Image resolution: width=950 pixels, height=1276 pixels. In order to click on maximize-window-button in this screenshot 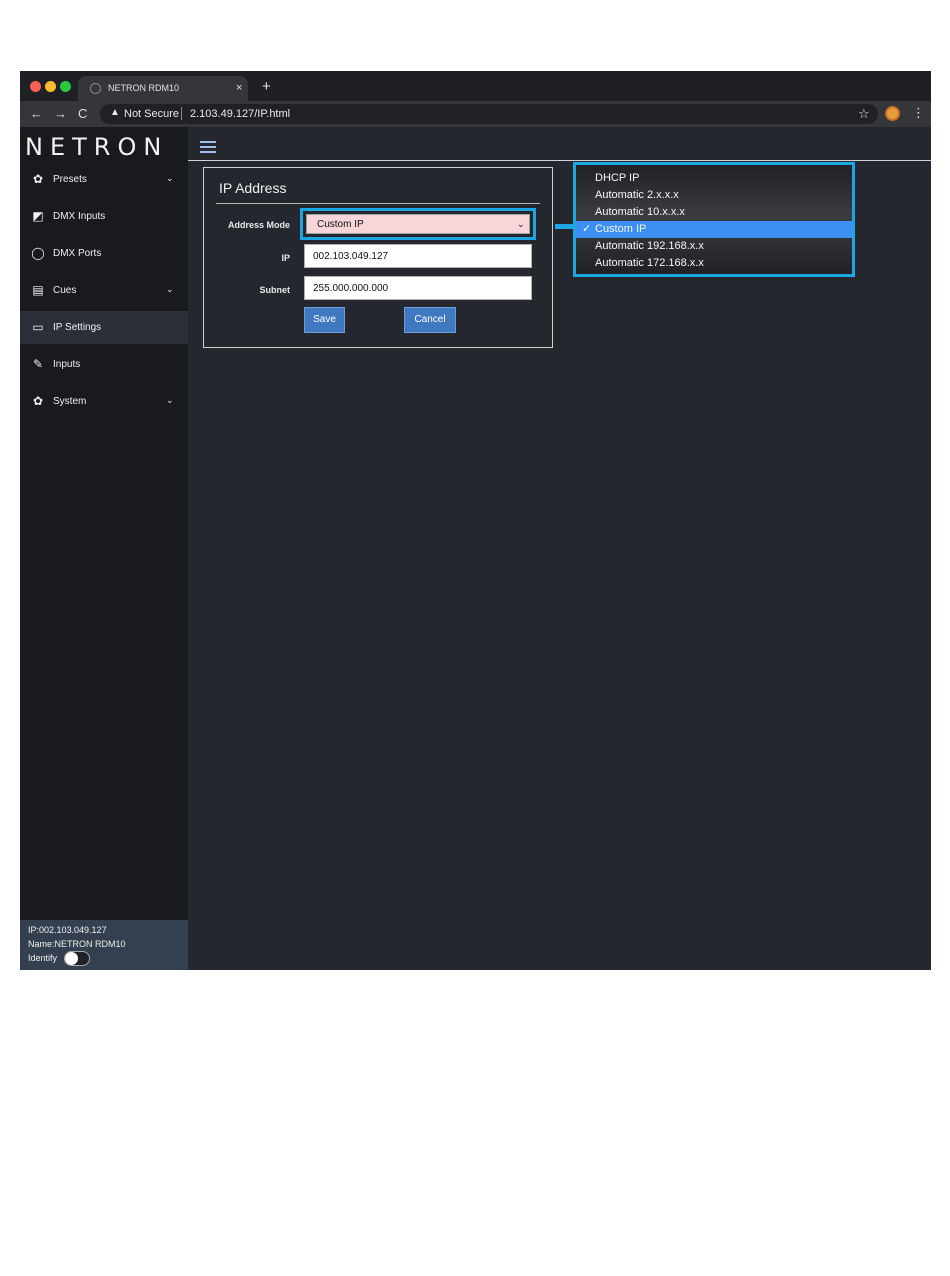, I will do `click(65, 86)`.